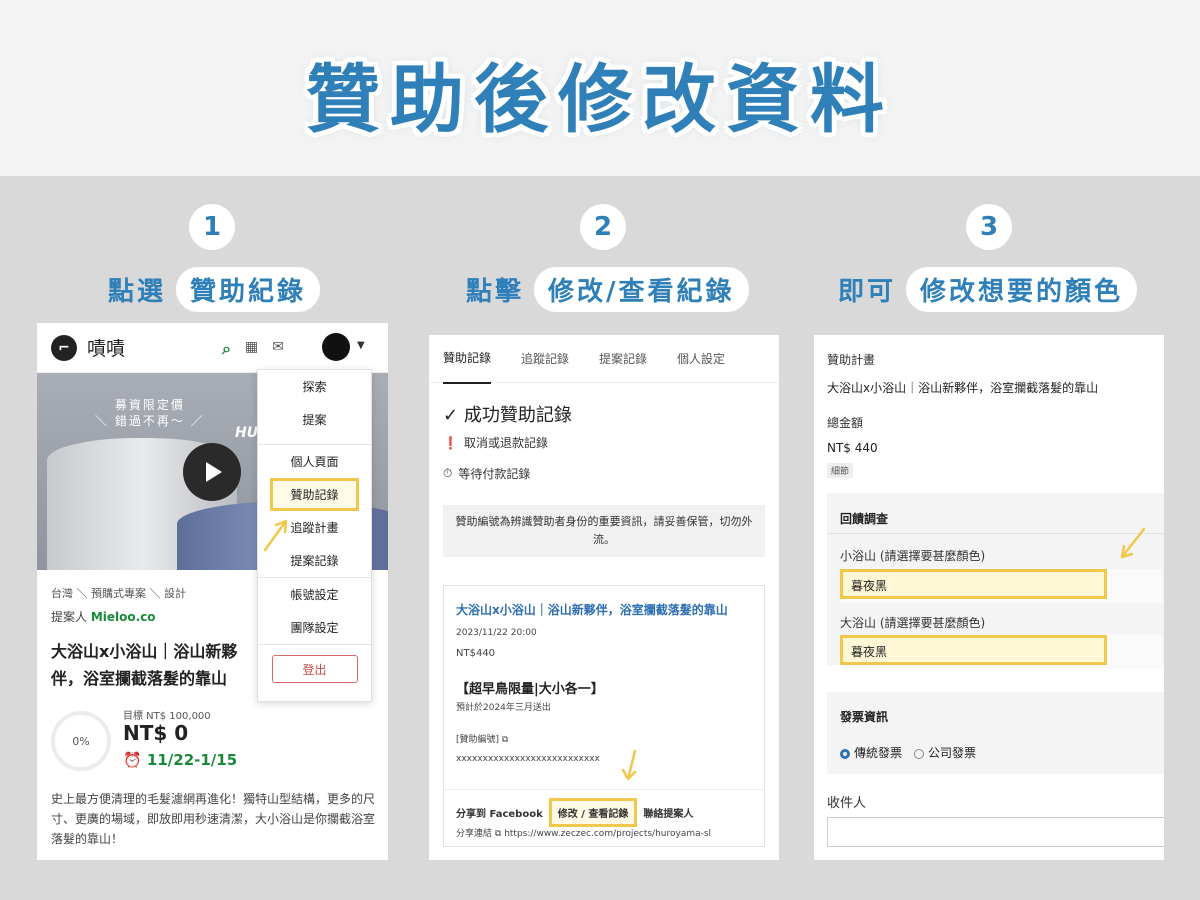 The width and height of the screenshot is (1200, 900). Describe the element at coordinates (156, 733) in the screenshot. I see `funded-amount: NT$ 0` at that location.